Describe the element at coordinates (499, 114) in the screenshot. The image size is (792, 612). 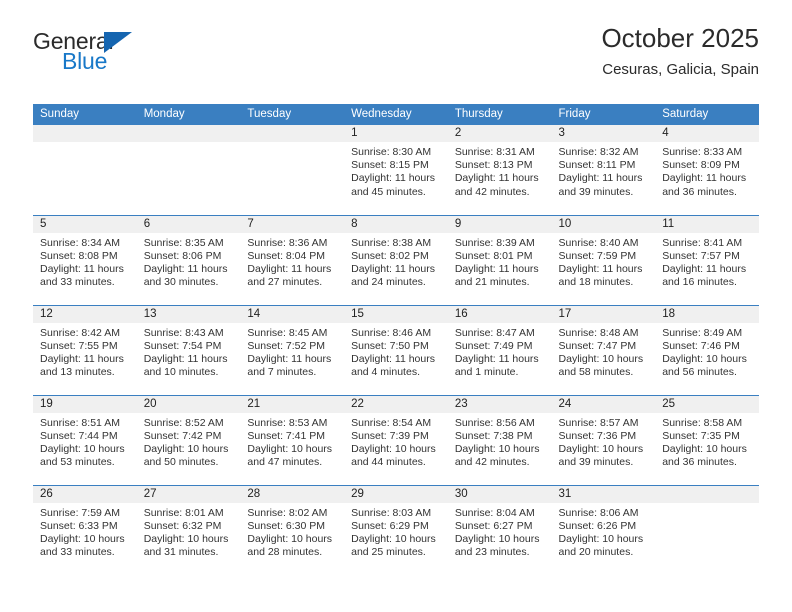
I see `weekday-header-thursday: Thursday` at that location.